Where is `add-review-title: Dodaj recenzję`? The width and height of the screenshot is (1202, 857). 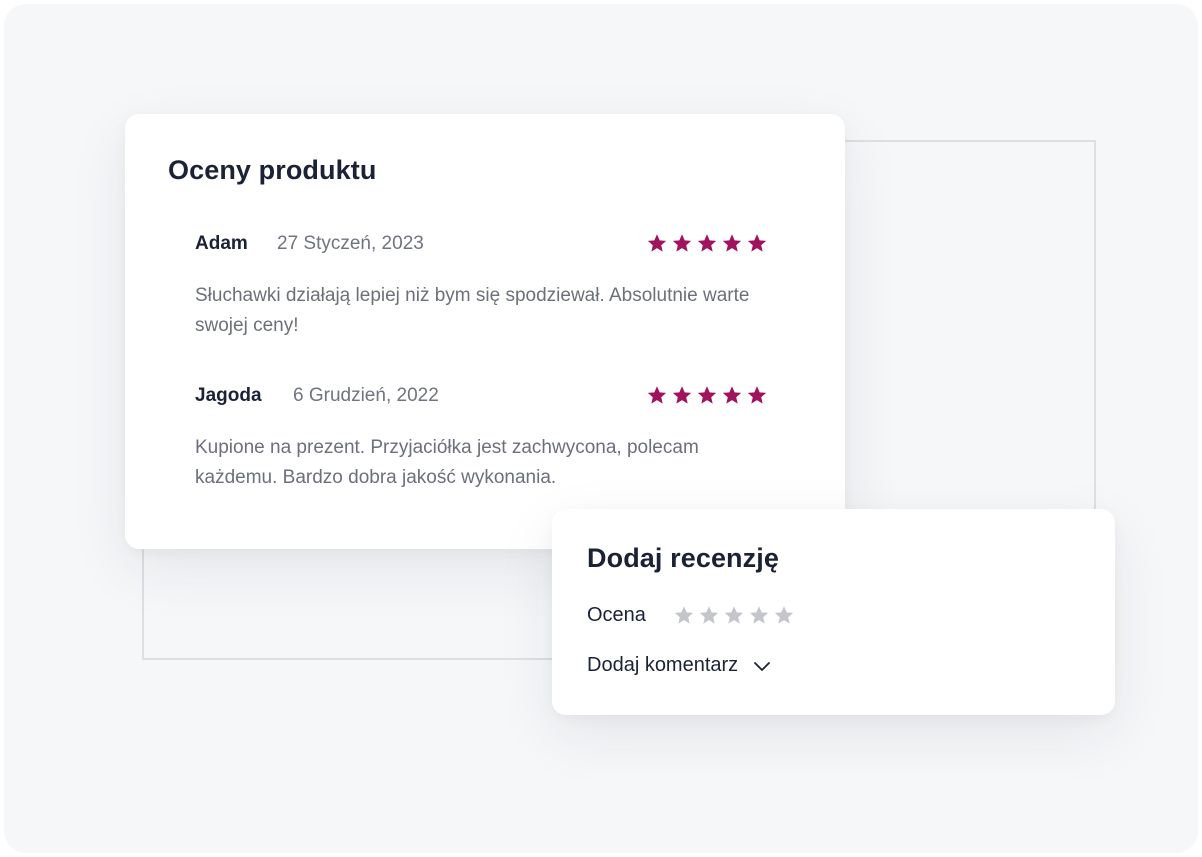 add-review-title: Dodaj recenzję is located at coordinates (683, 558).